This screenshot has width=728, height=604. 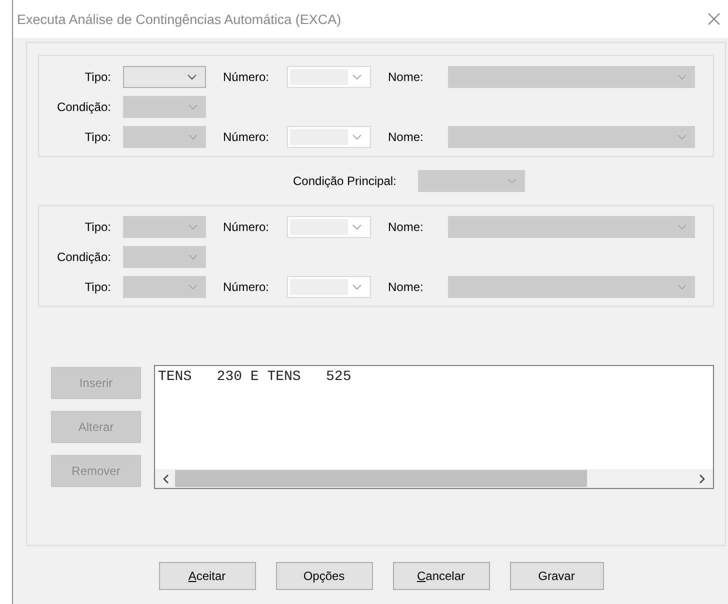 What do you see at coordinates (166, 479) in the screenshot?
I see `scroll-left-icon` at bounding box center [166, 479].